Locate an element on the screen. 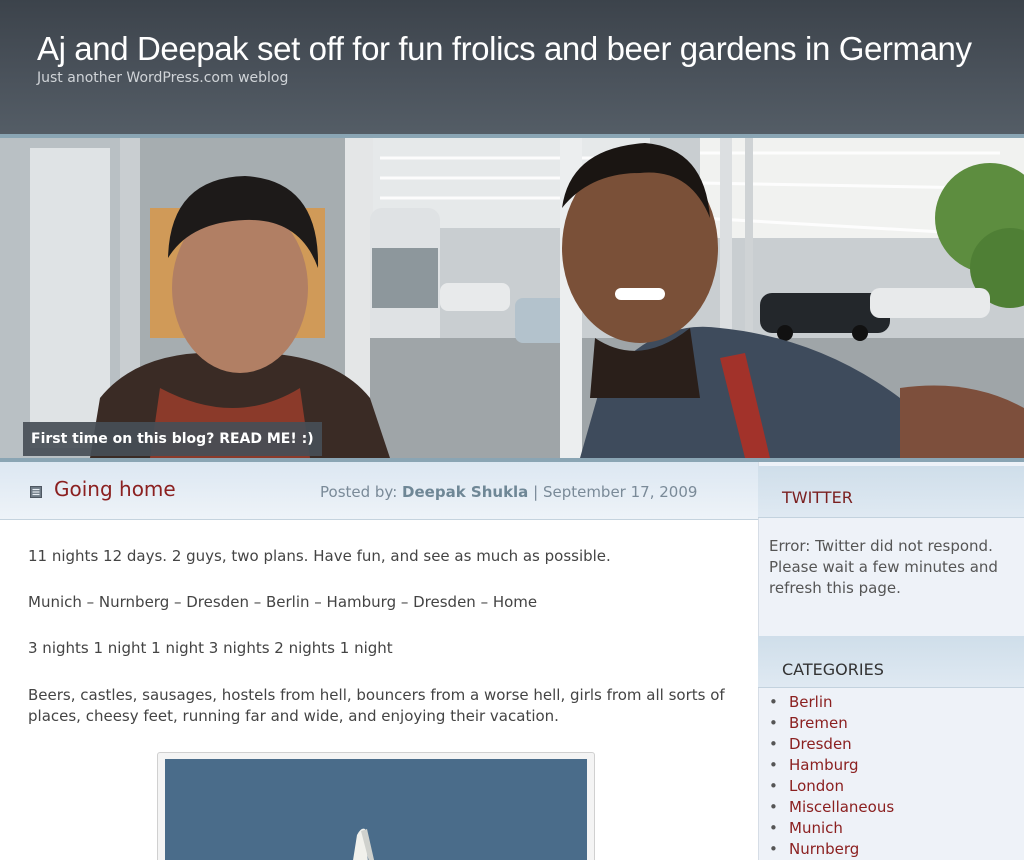 The width and height of the screenshot is (1024, 860). twitter-widget-title: TWITTER is located at coordinates (817, 497).